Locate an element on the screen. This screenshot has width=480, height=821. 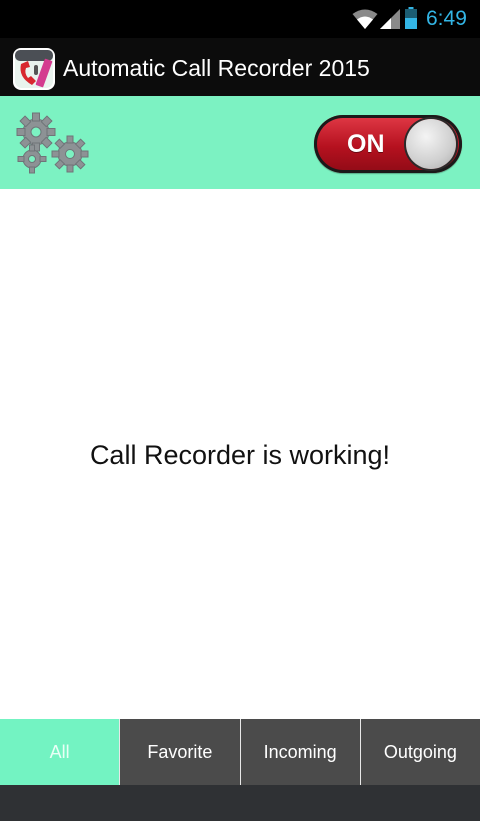
signal-icon is located at coordinates (390, 19).